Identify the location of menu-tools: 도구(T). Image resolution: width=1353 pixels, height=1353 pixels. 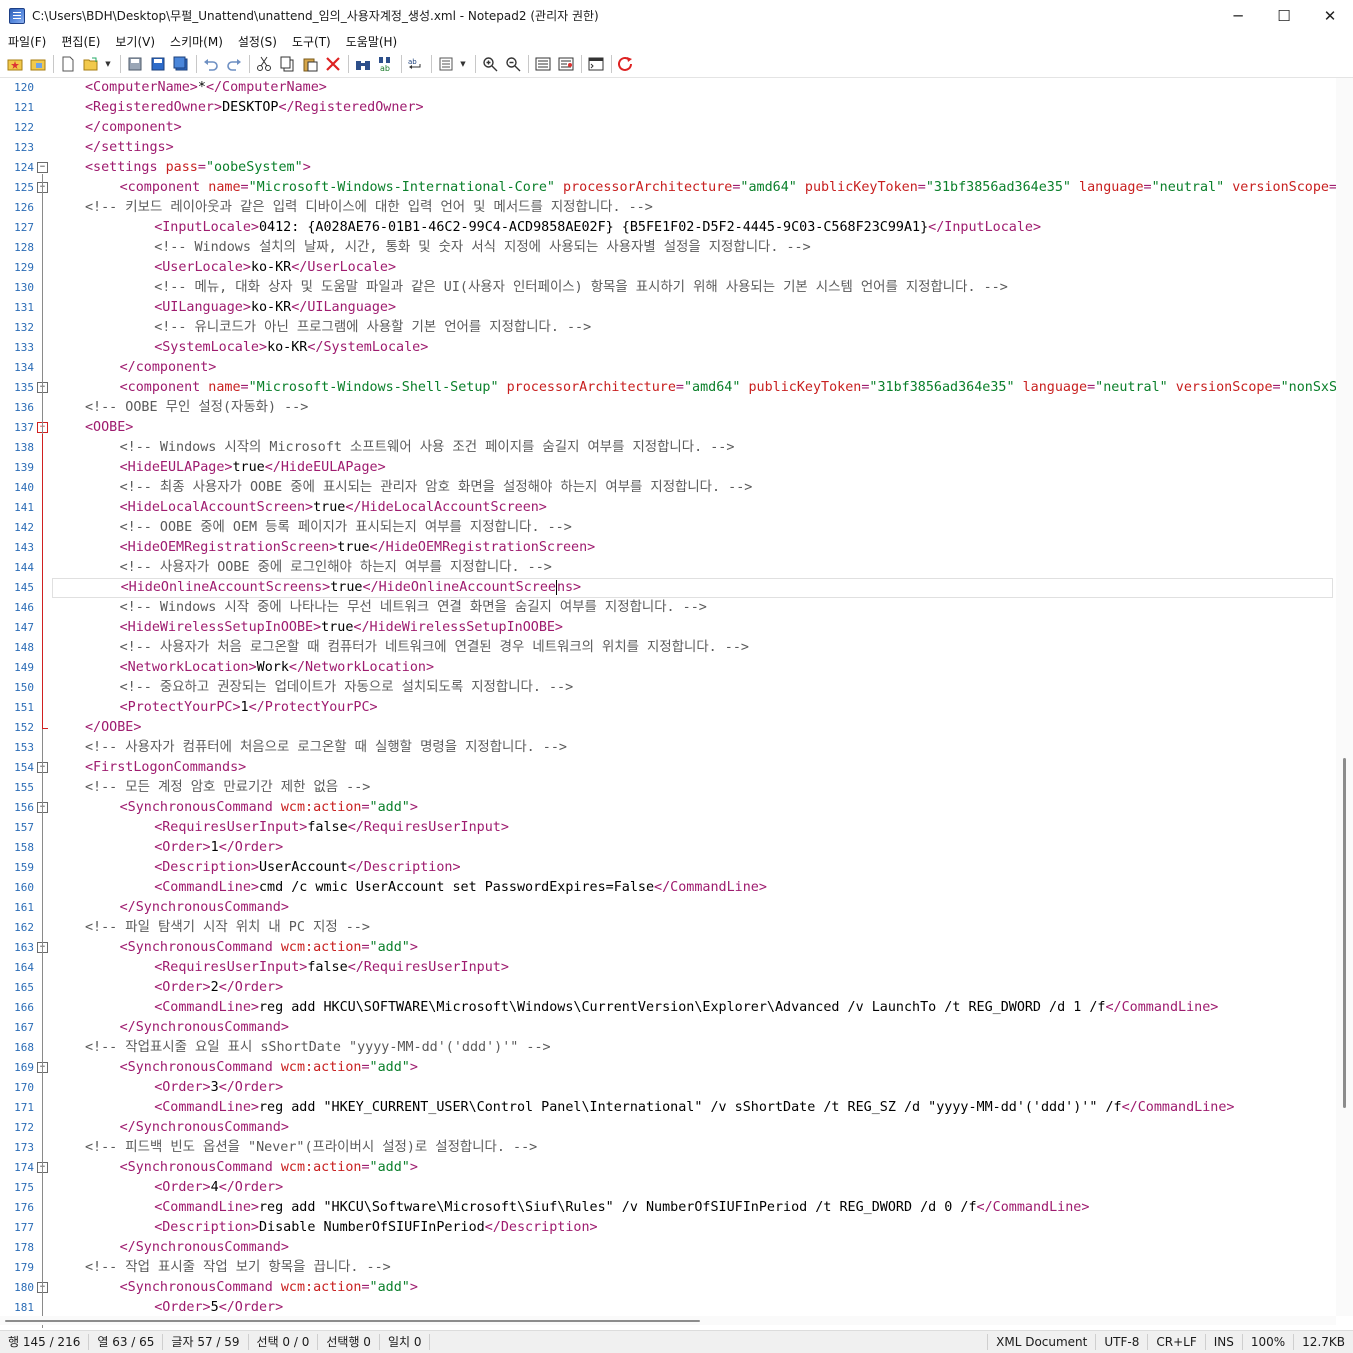
(311, 41).